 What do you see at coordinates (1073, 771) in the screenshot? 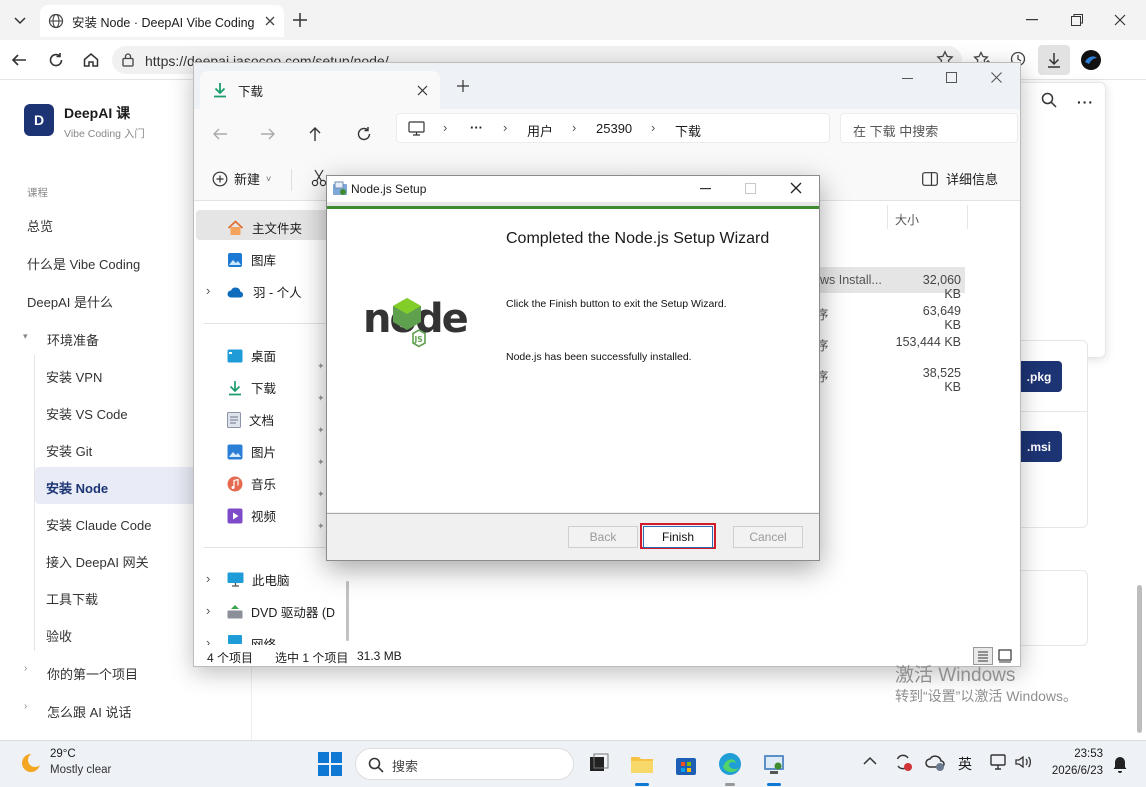
I see `clock-date: 2026/6/23` at bounding box center [1073, 771].